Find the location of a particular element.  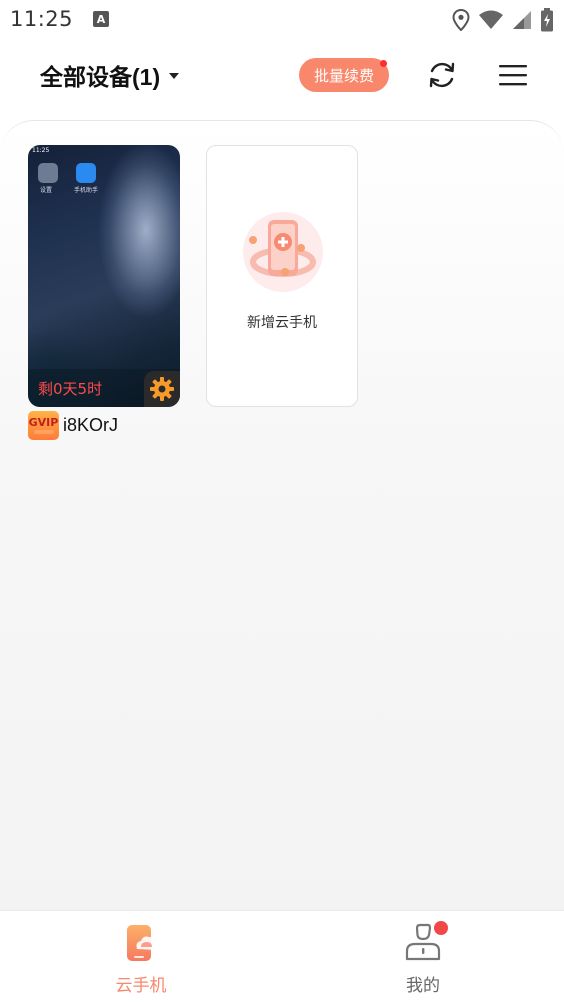

gear-icon is located at coordinates (162, 389).